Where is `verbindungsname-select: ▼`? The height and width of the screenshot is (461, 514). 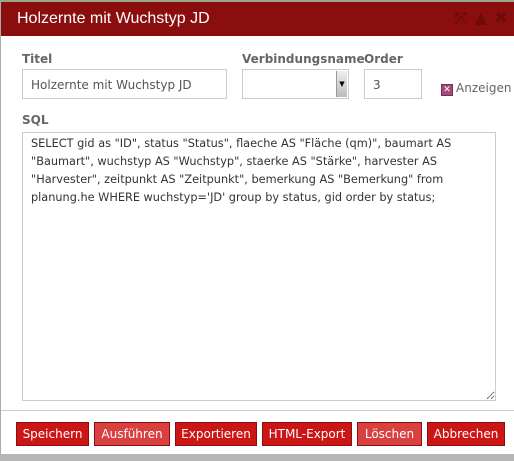
verbindungsname-select: ▼ is located at coordinates (295, 84).